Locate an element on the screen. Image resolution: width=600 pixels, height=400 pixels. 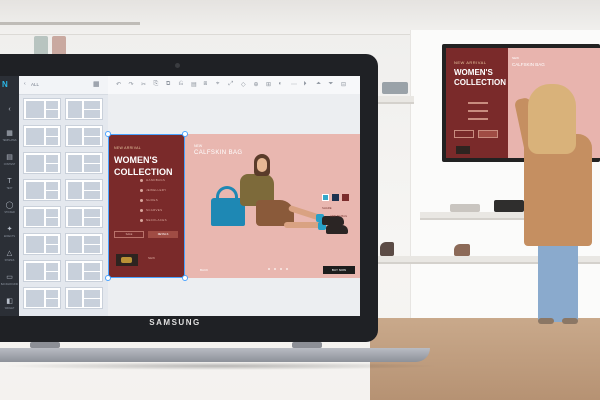
rail-tool-icon: T is located at coordinates (9, 181).